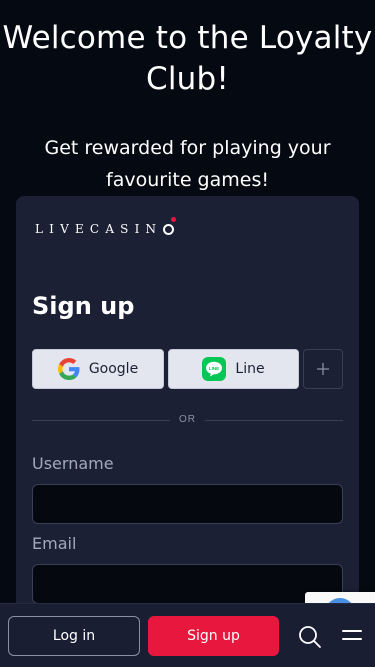 This screenshot has width=375, height=667. What do you see at coordinates (353, 637) in the screenshot?
I see `hamburger-menu-icon` at bounding box center [353, 637].